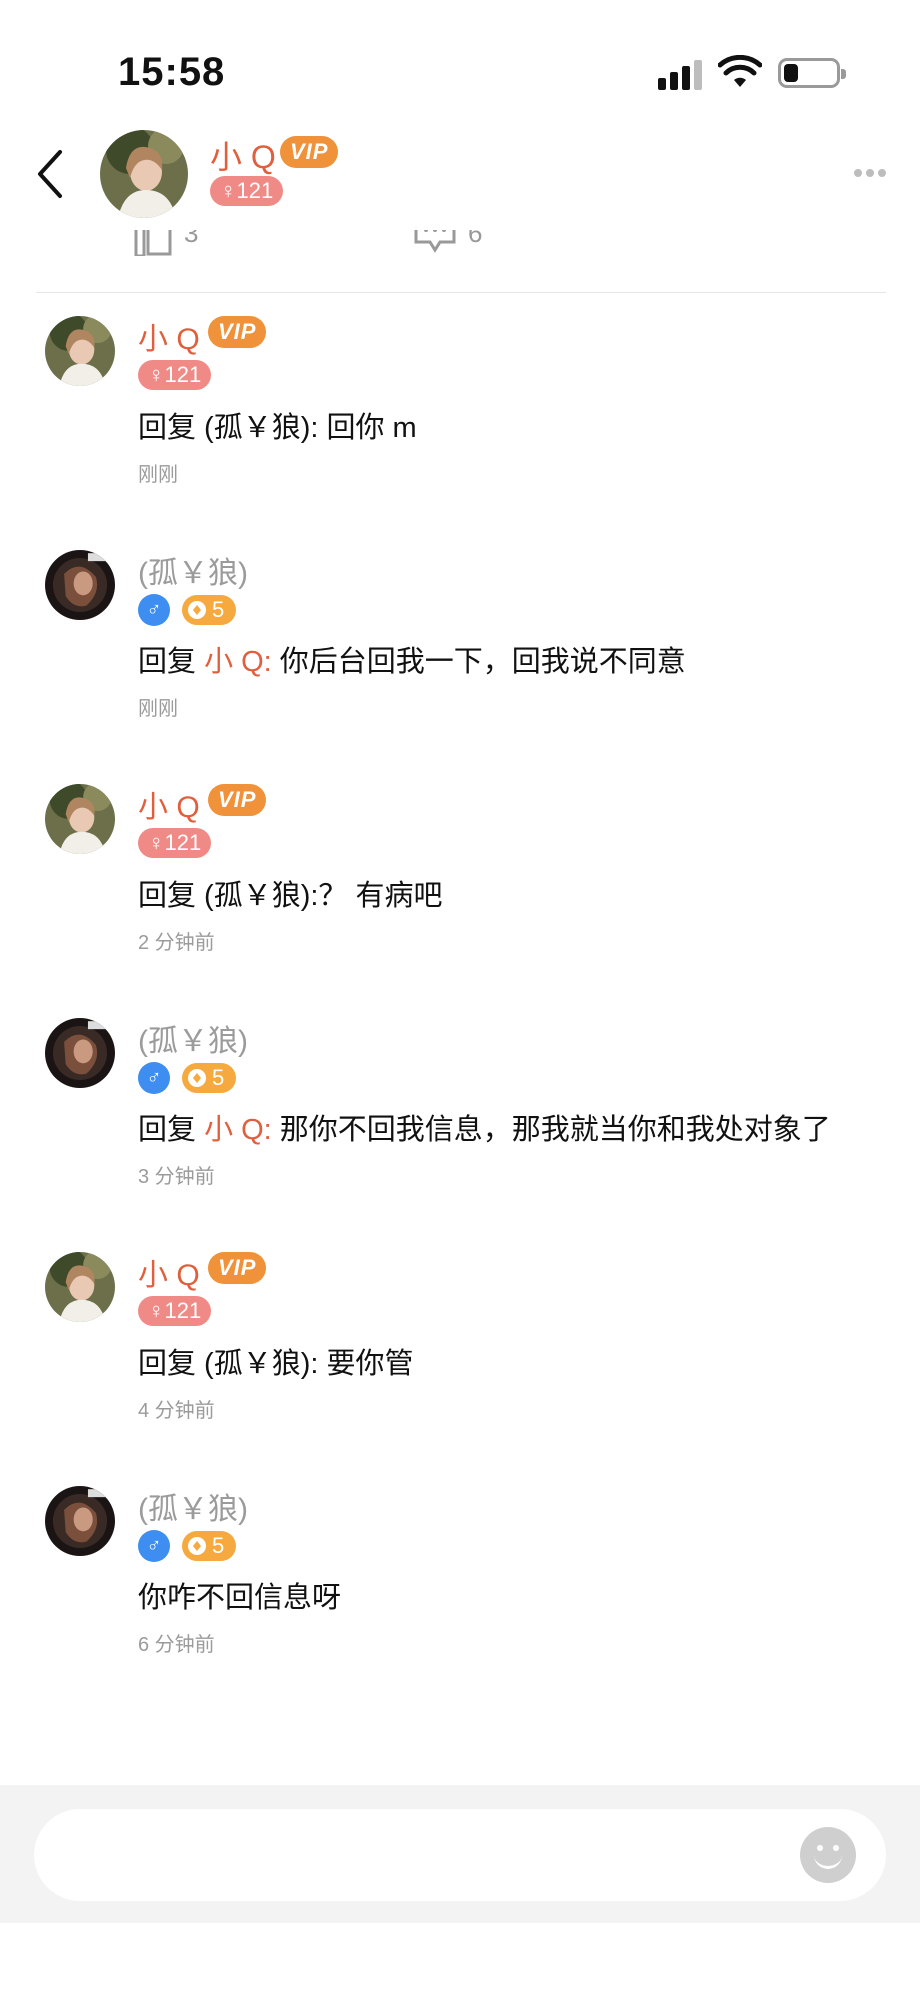  I want to click on comment-input, so click(460, 1855).